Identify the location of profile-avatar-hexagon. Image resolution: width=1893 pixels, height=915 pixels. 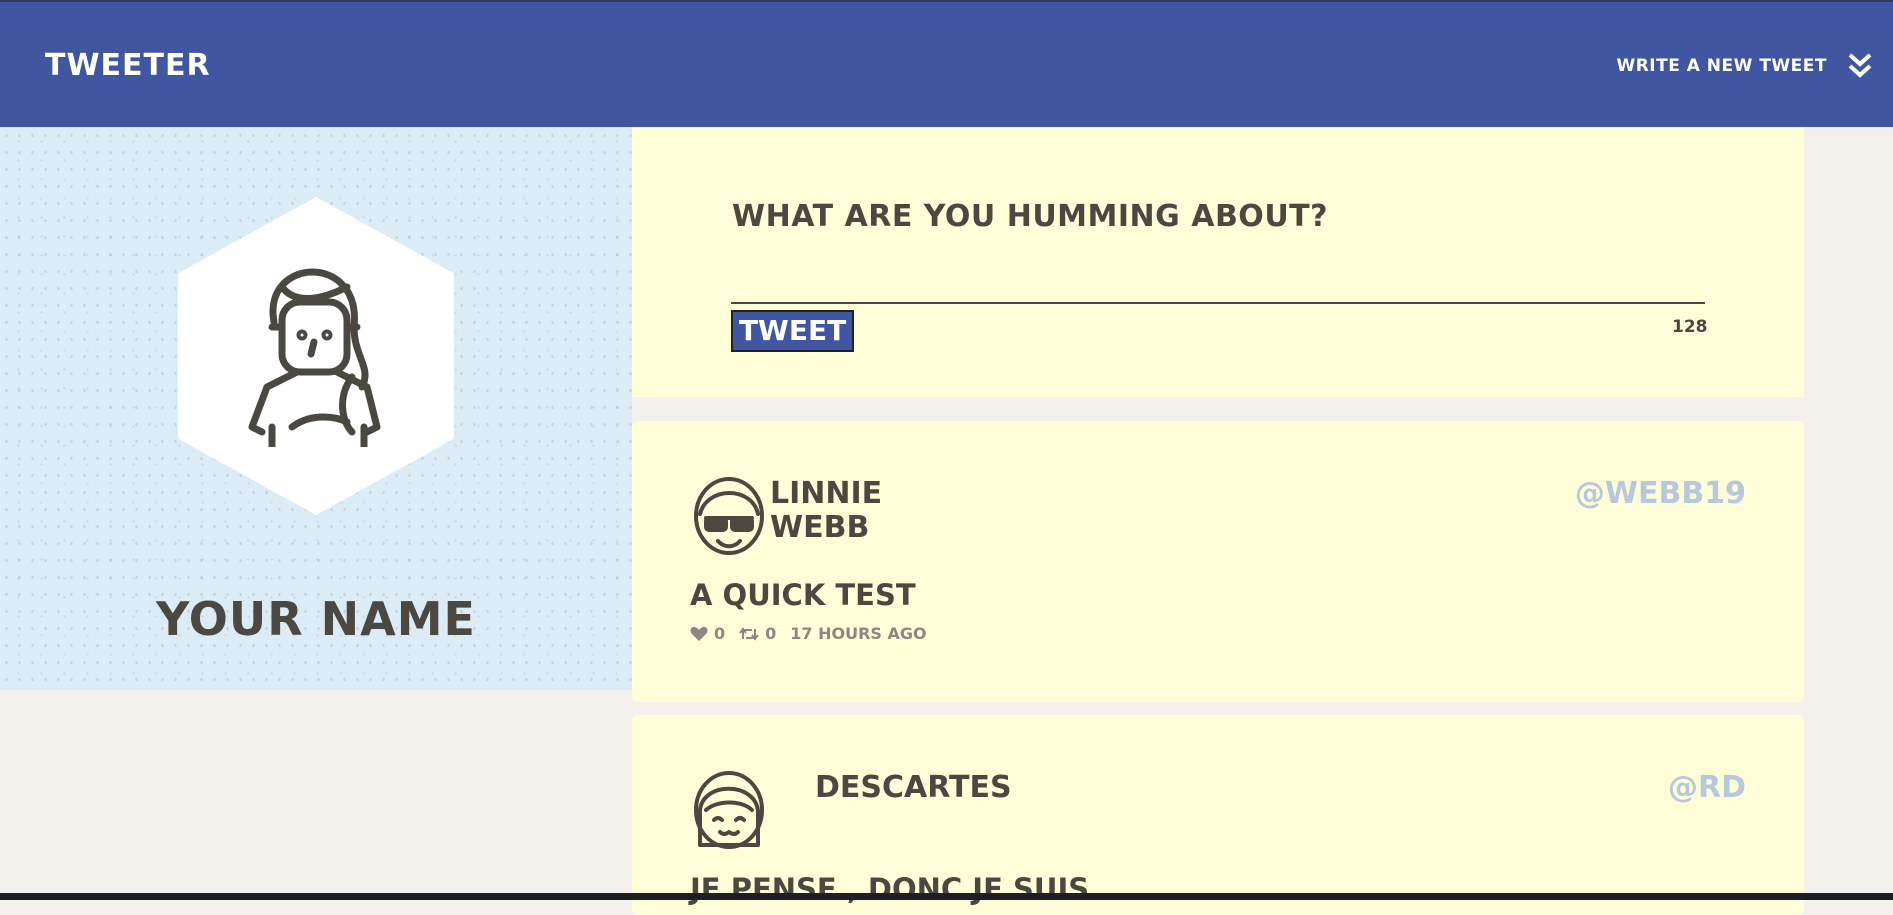
(316, 356).